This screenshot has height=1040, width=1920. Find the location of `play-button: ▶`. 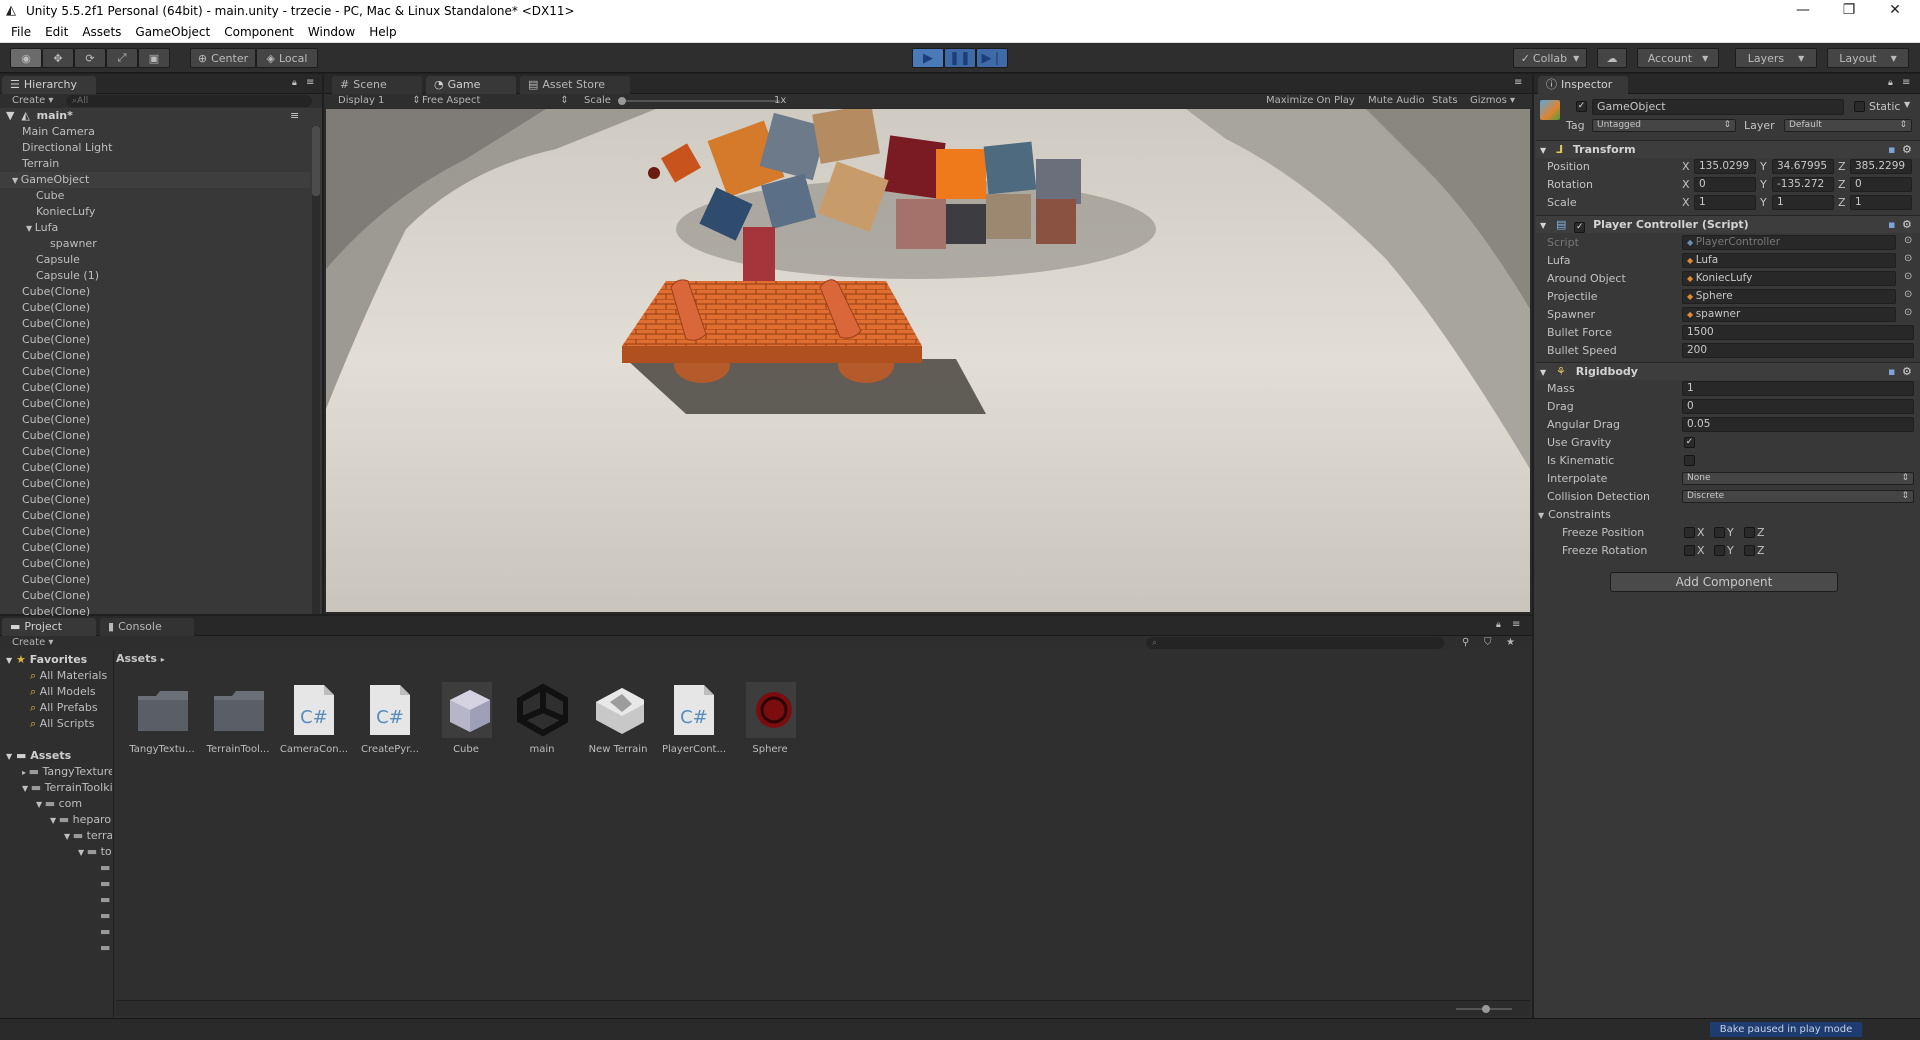

play-button: ▶ is located at coordinates (928, 58).